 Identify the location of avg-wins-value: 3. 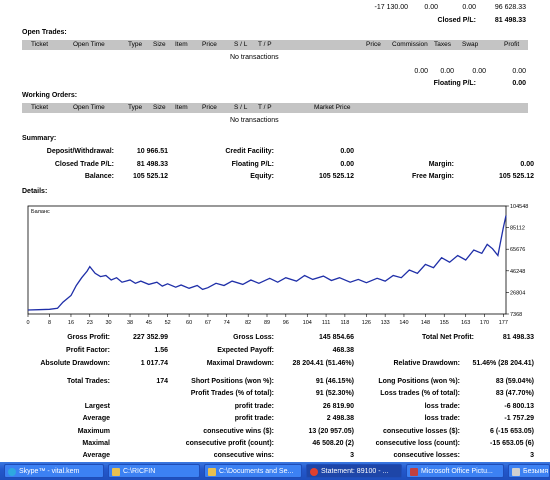
(352, 455).